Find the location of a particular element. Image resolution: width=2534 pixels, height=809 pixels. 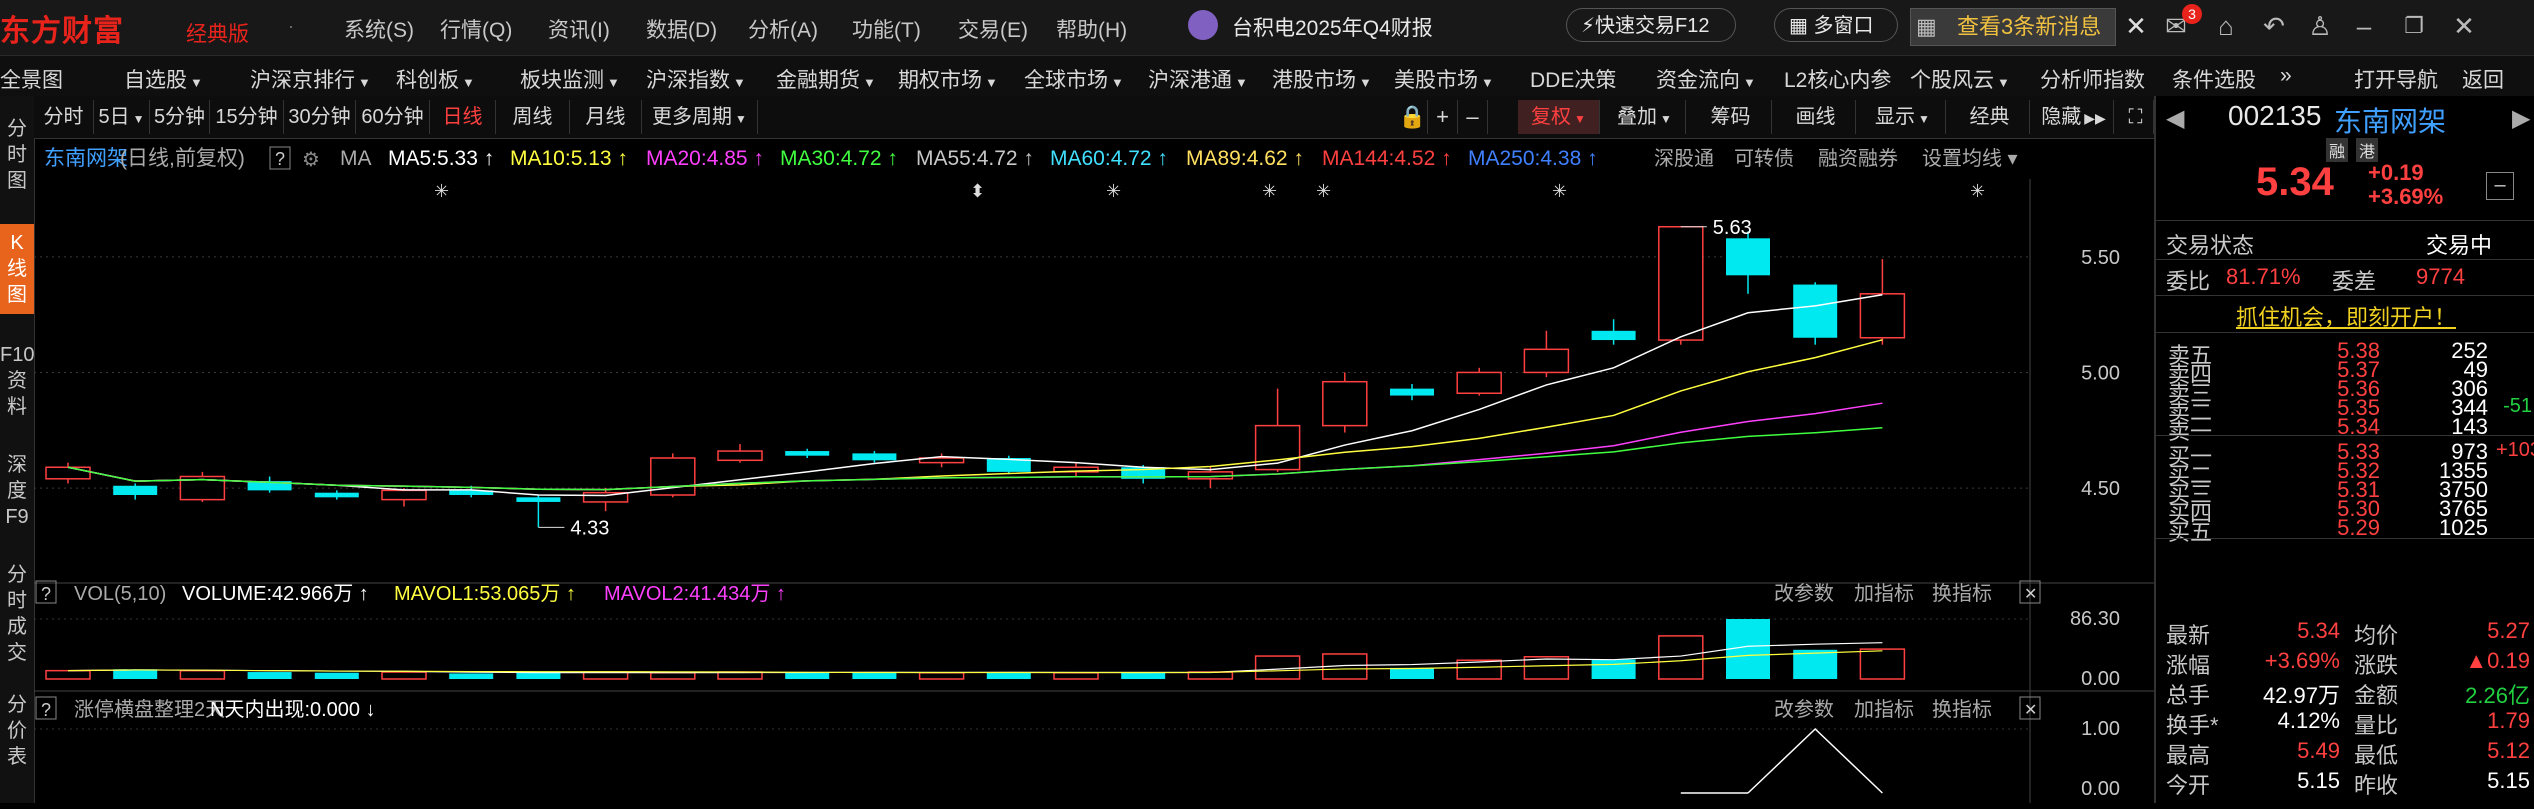

period-tab-9: 月线 is located at coordinates (606, 117).